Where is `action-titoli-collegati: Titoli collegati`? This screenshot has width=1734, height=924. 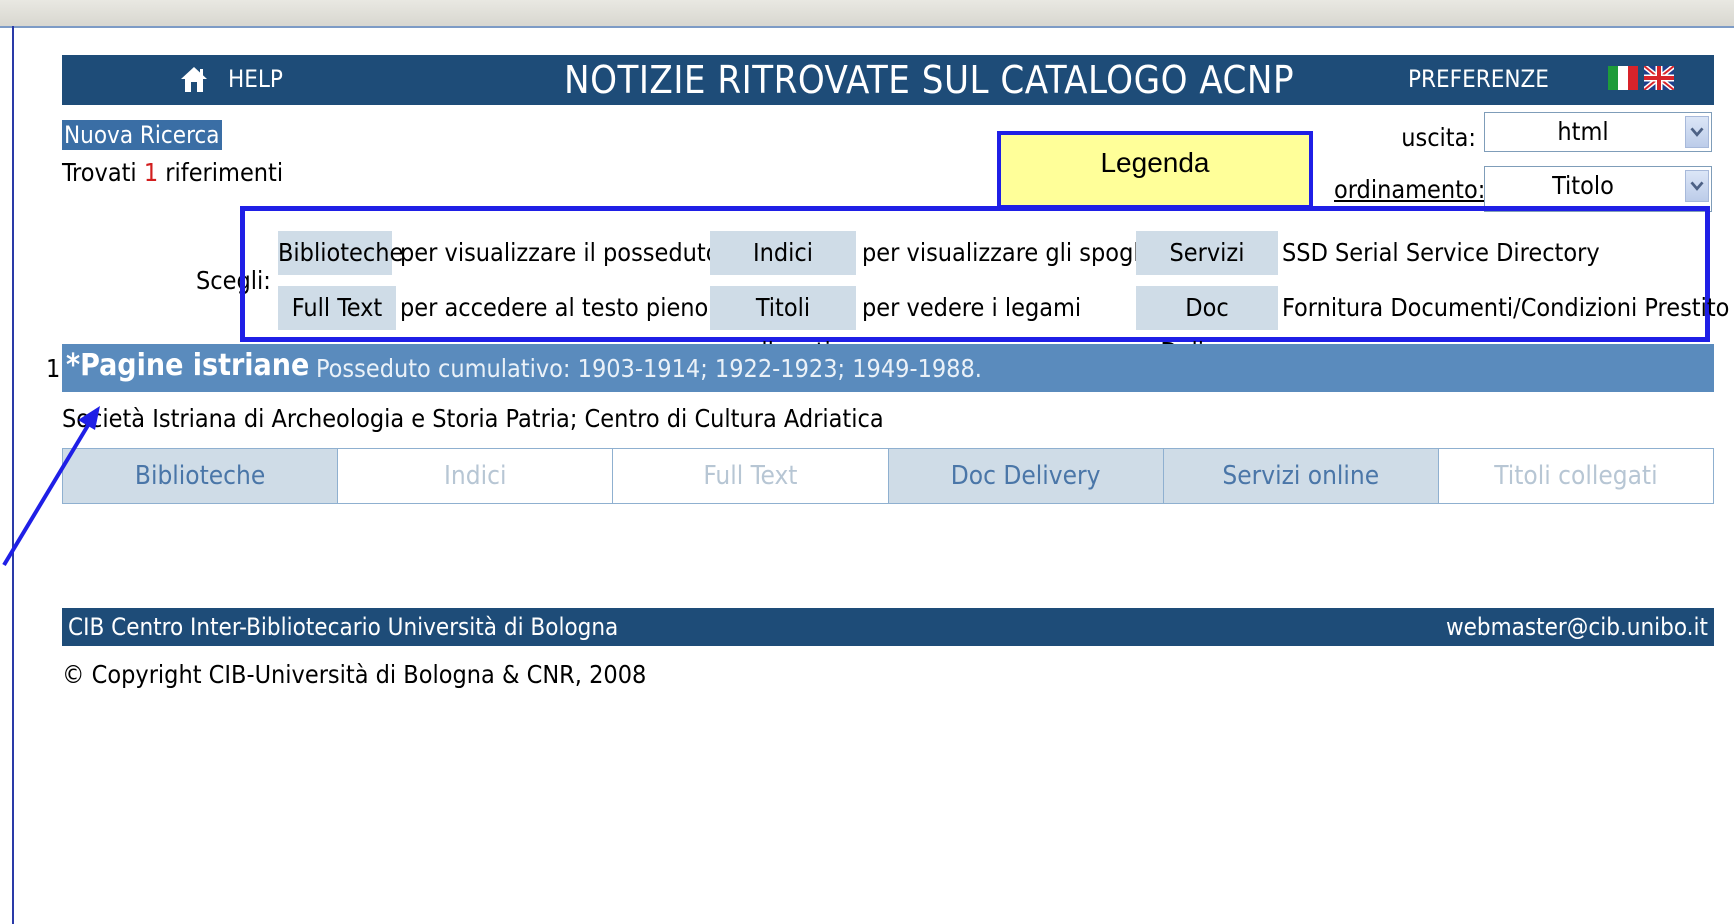 action-titoli-collegati: Titoli collegati is located at coordinates (1576, 476).